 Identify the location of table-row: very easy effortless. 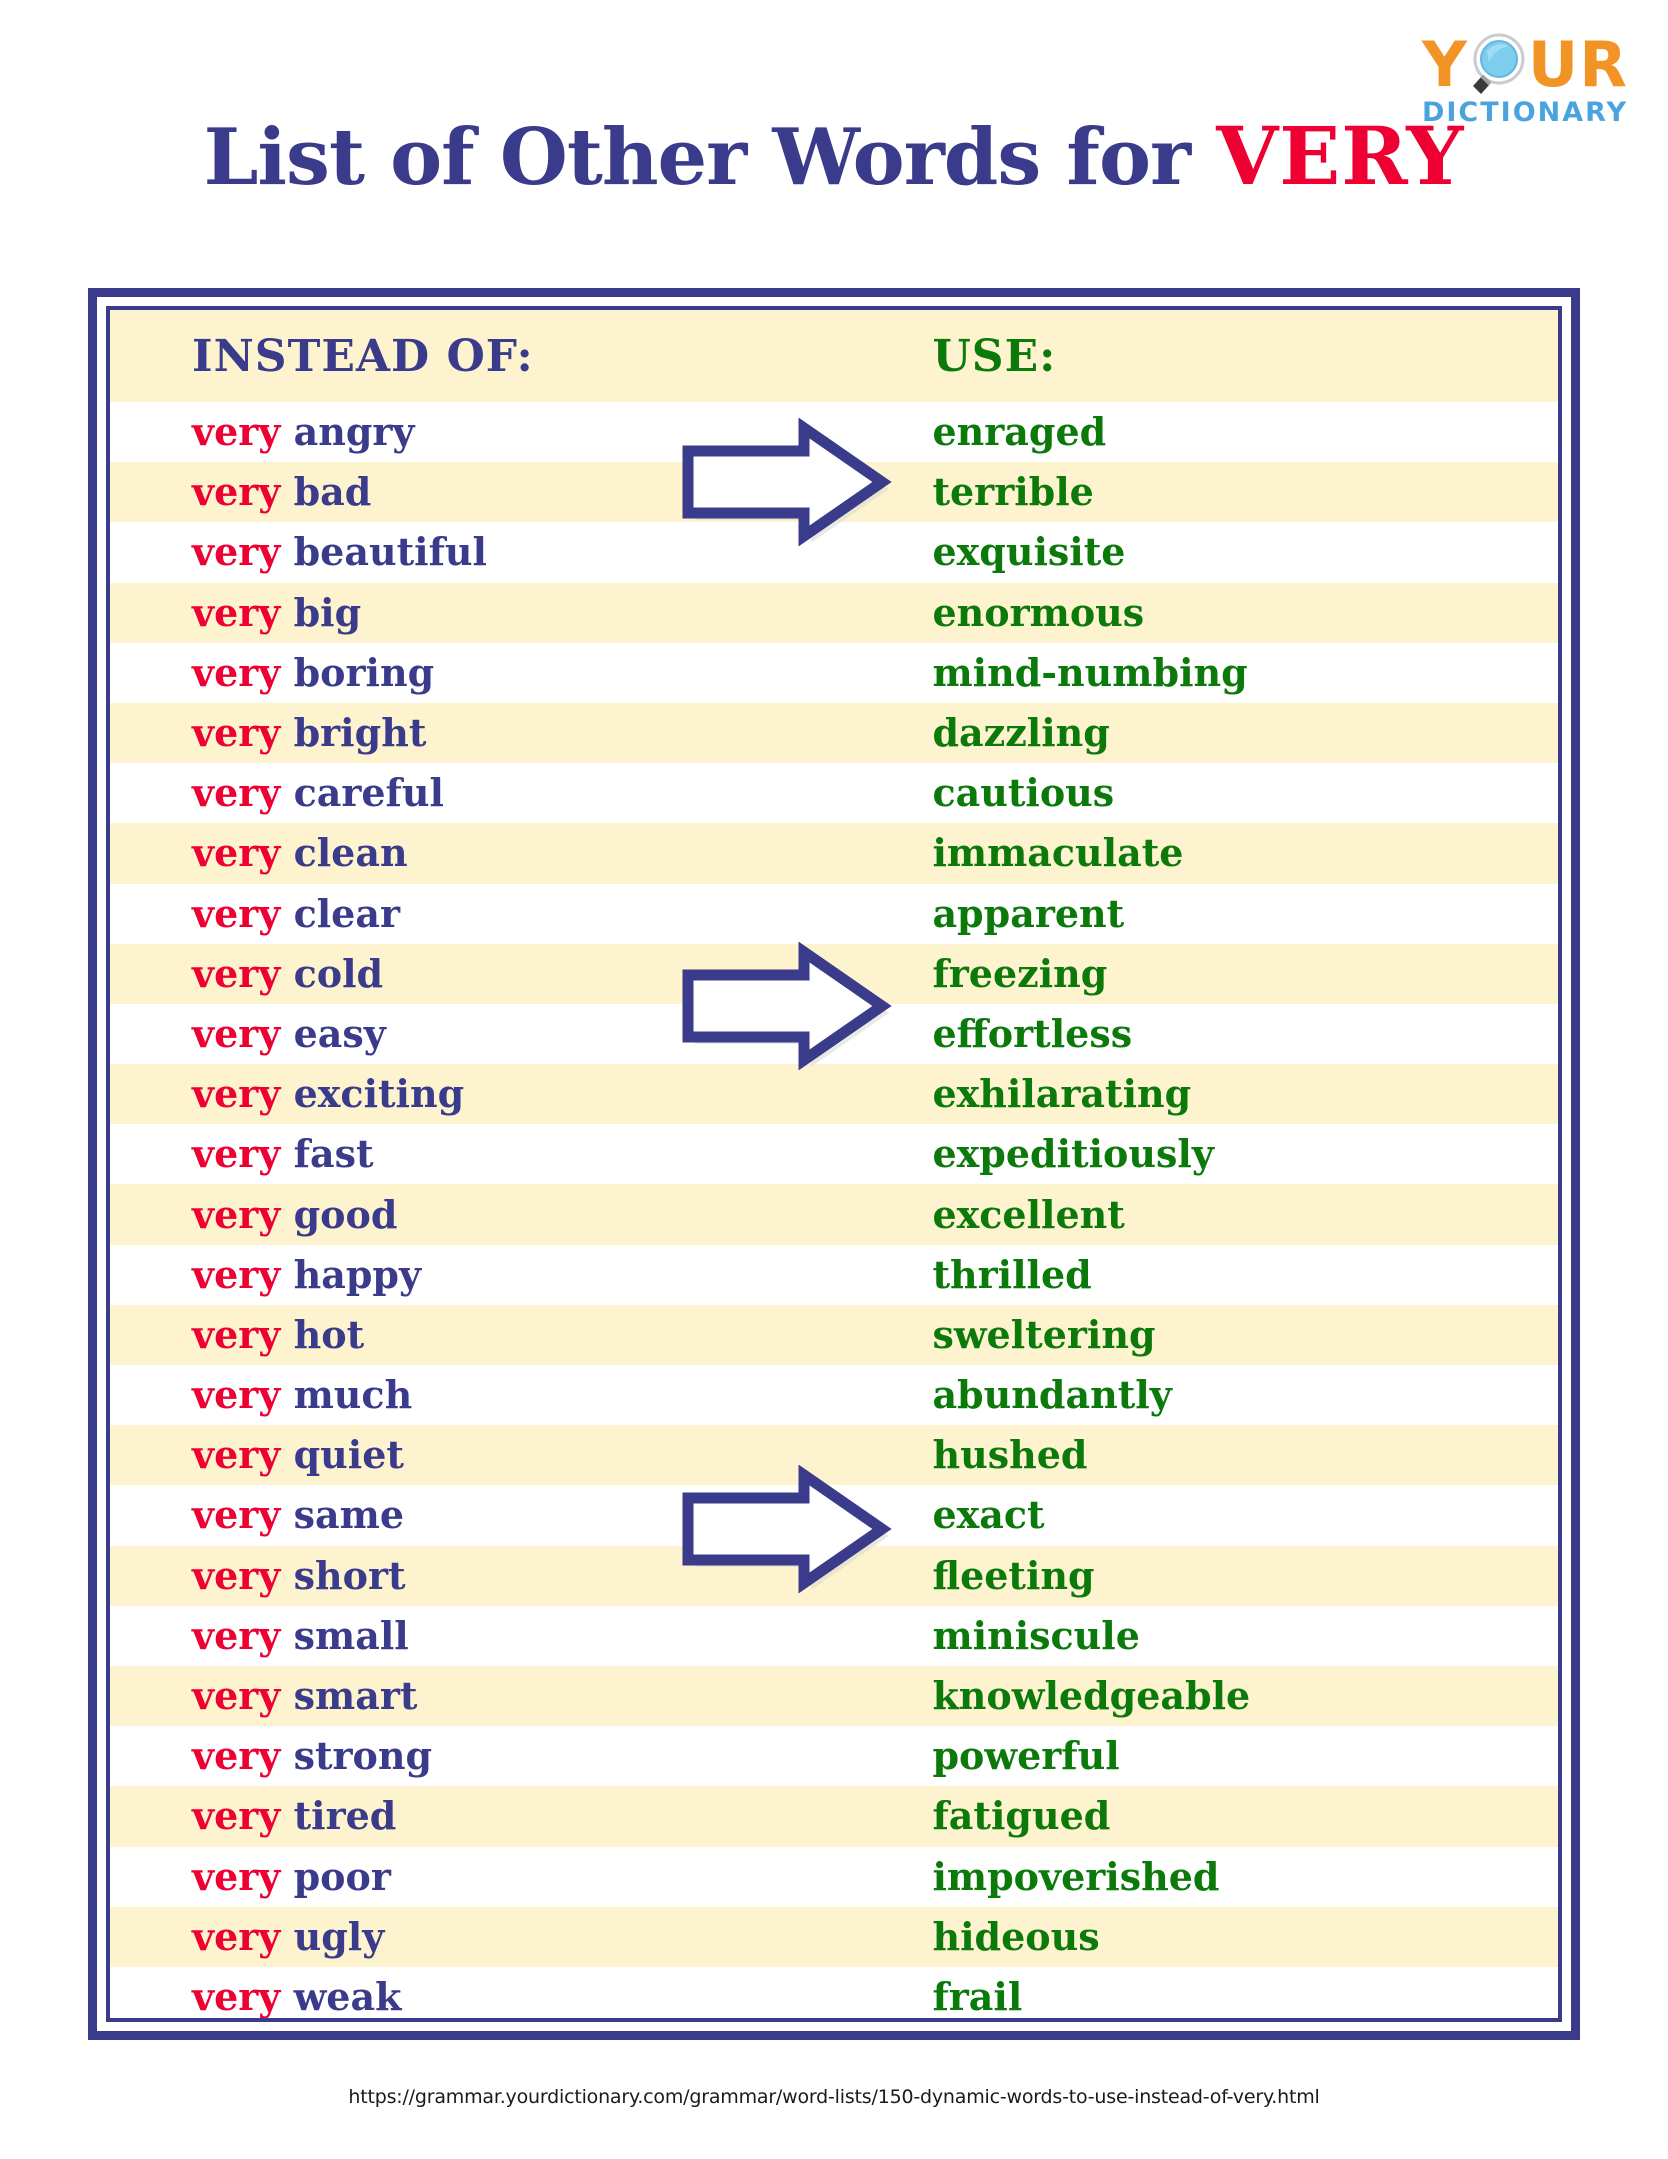
(834, 1034).